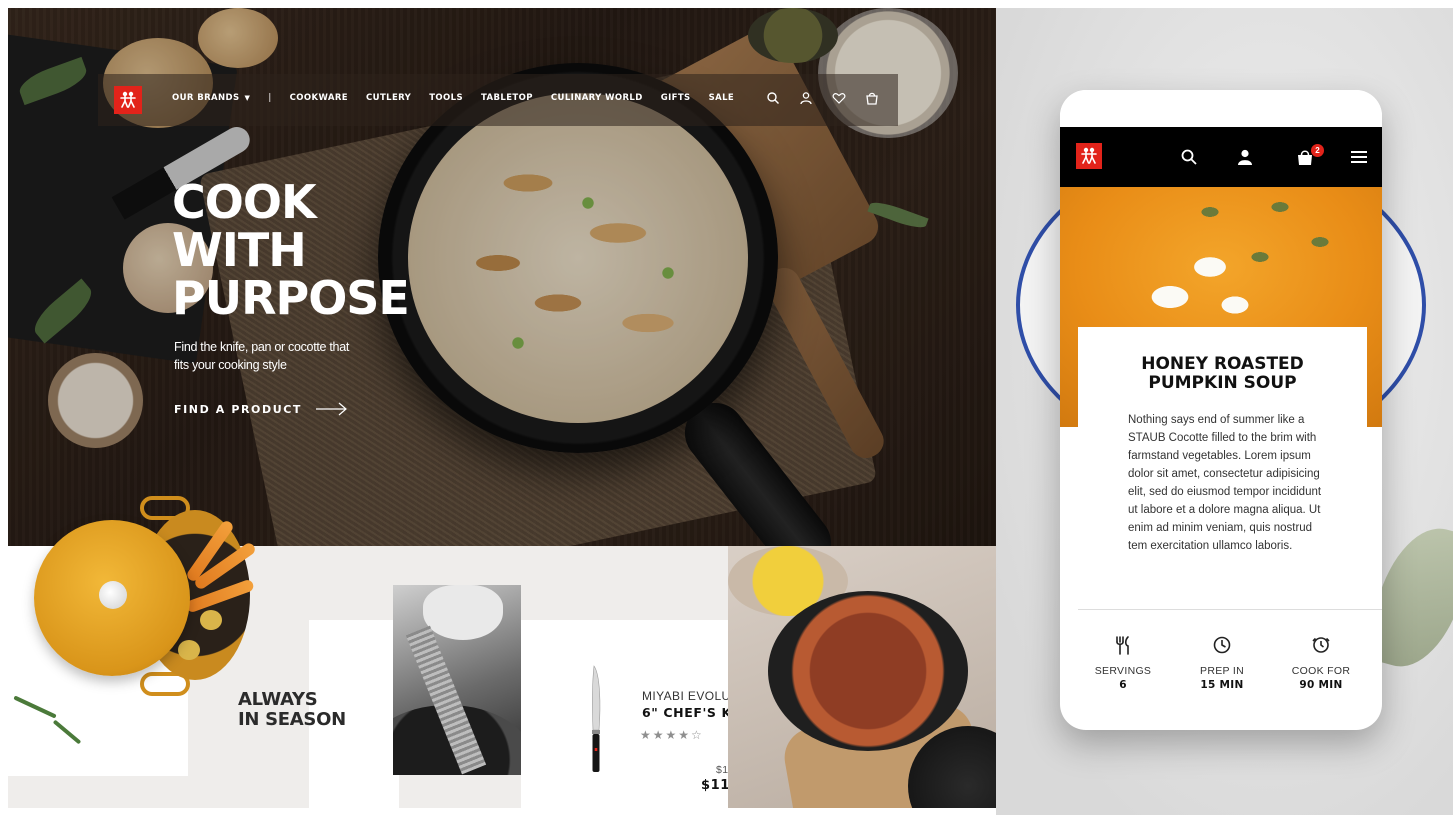 Image resolution: width=1453 pixels, height=815 pixels. I want to click on nav-tools: TOOLS, so click(446, 98).